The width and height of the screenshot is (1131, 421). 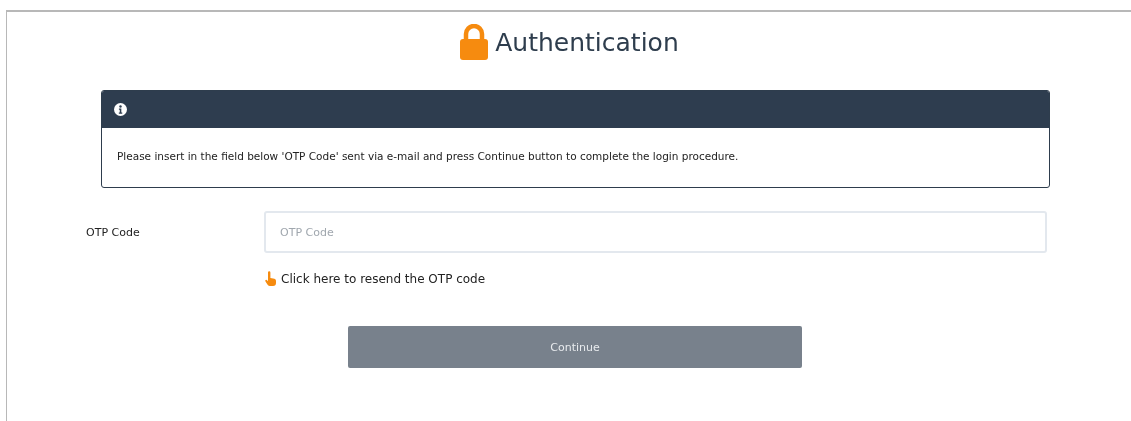 I want to click on otp-input-field: OTP Code, so click(x=655, y=232).